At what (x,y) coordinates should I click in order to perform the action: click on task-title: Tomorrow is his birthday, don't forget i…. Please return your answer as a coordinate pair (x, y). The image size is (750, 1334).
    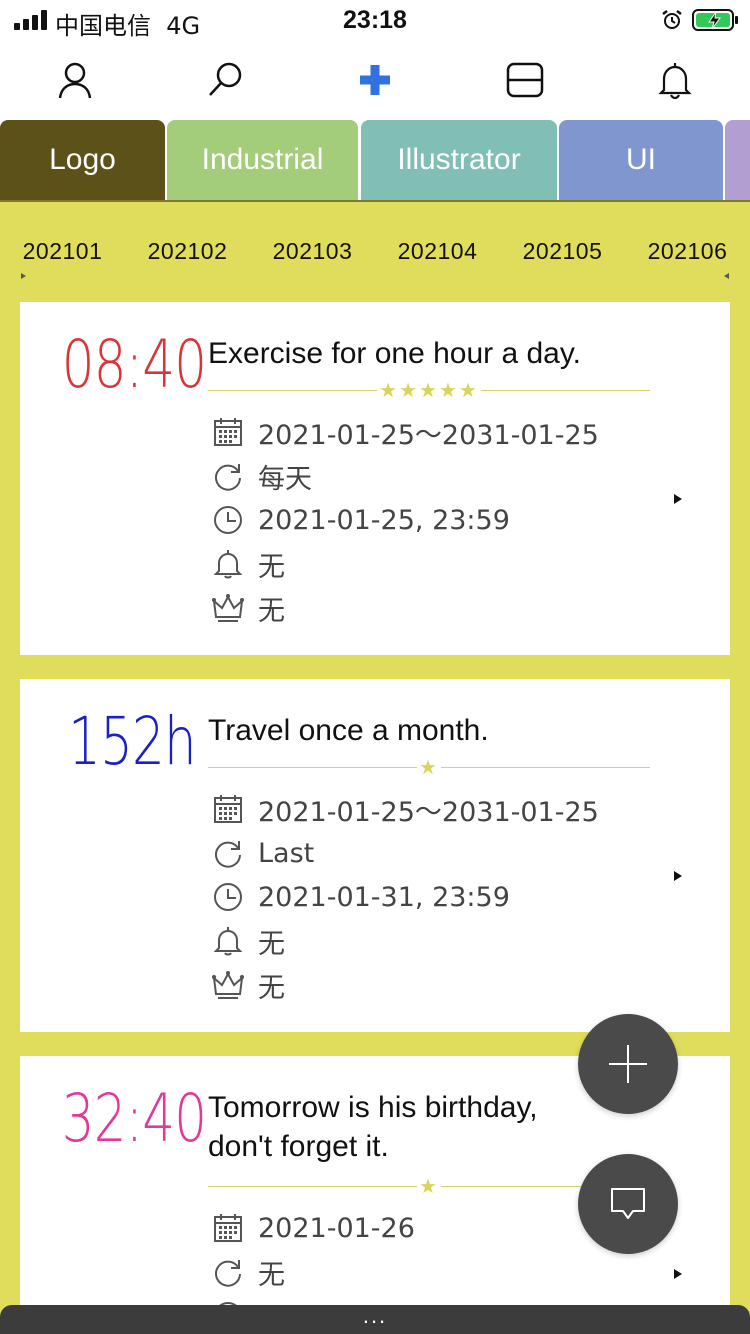
    Looking at the image, I should click on (373, 1127).